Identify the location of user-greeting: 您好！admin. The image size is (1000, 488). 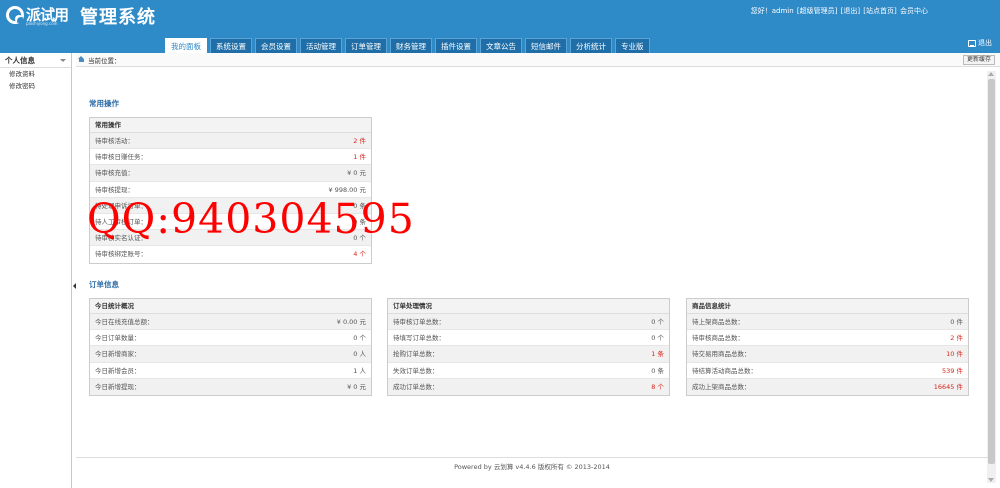
(772, 11).